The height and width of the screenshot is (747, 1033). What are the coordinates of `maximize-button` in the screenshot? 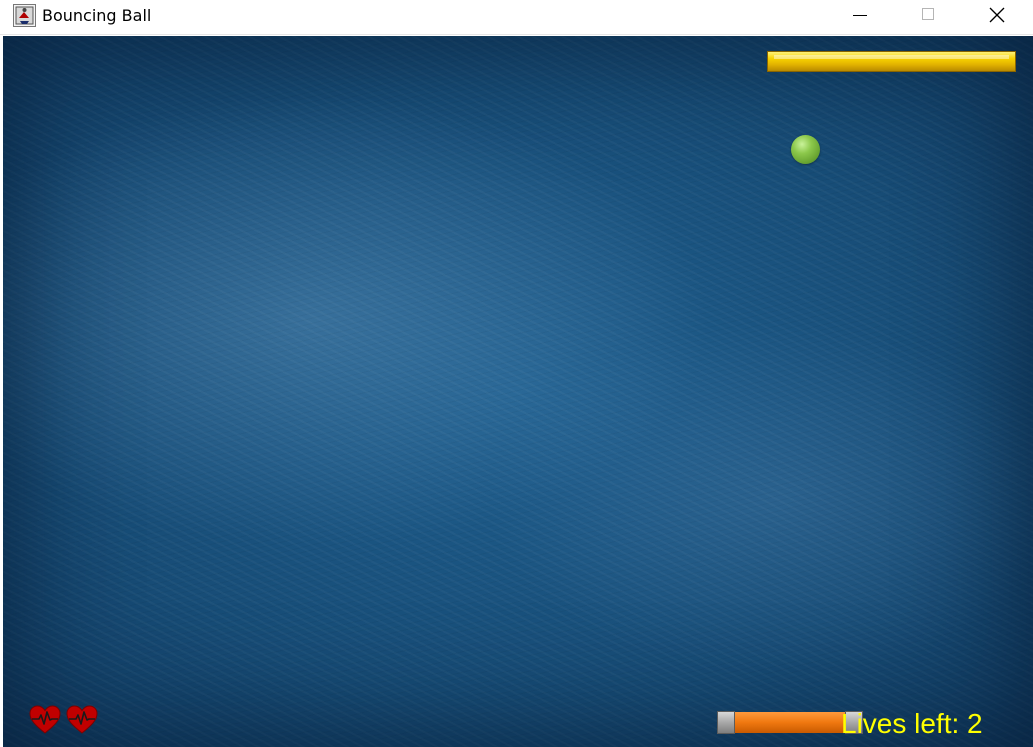 It's located at (928, 15).